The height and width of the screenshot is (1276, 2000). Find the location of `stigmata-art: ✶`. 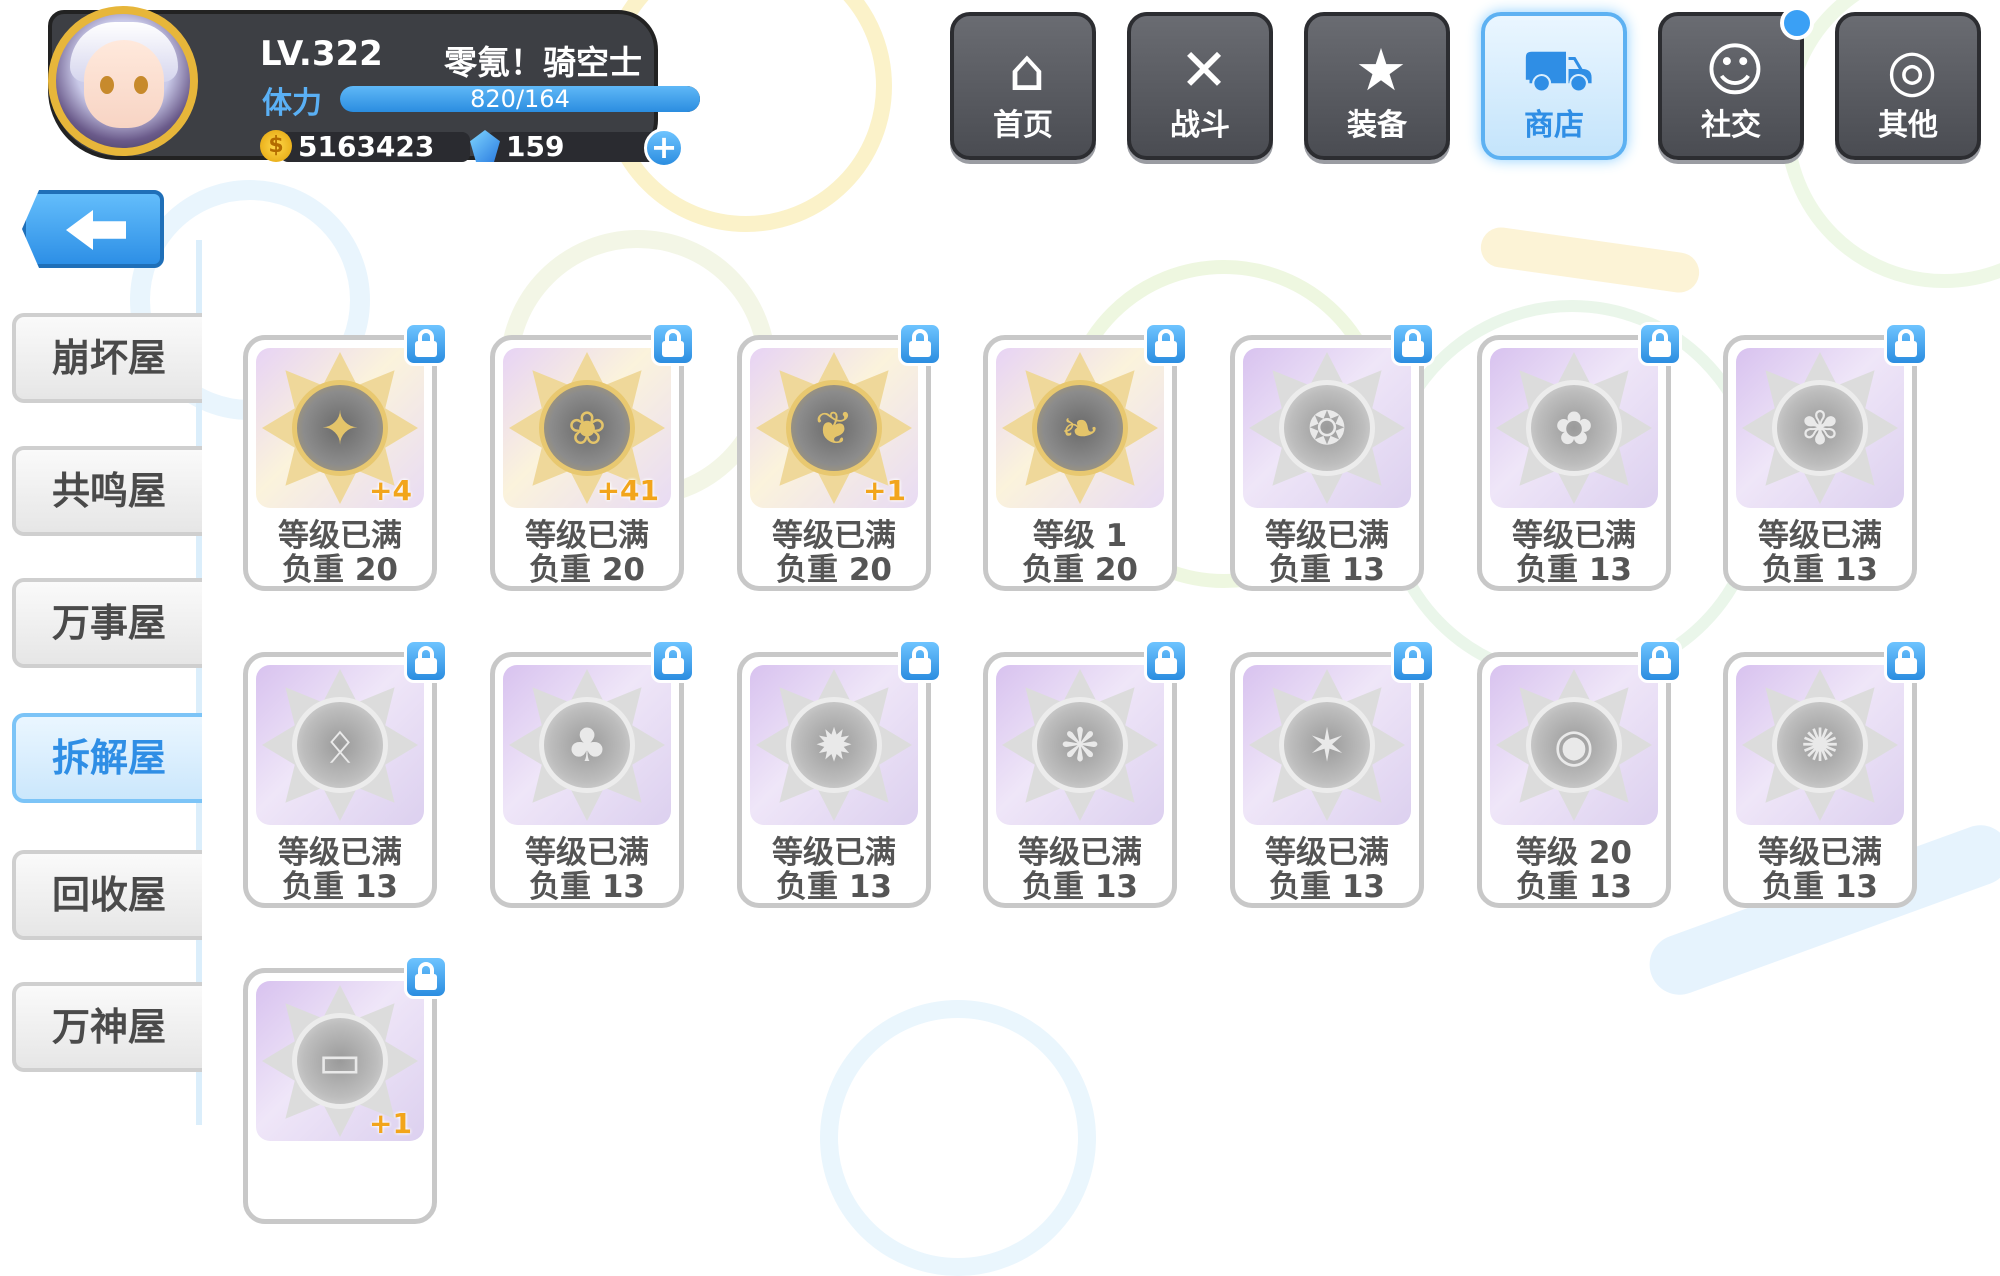

stigmata-art: ✶ is located at coordinates (1327, 745).